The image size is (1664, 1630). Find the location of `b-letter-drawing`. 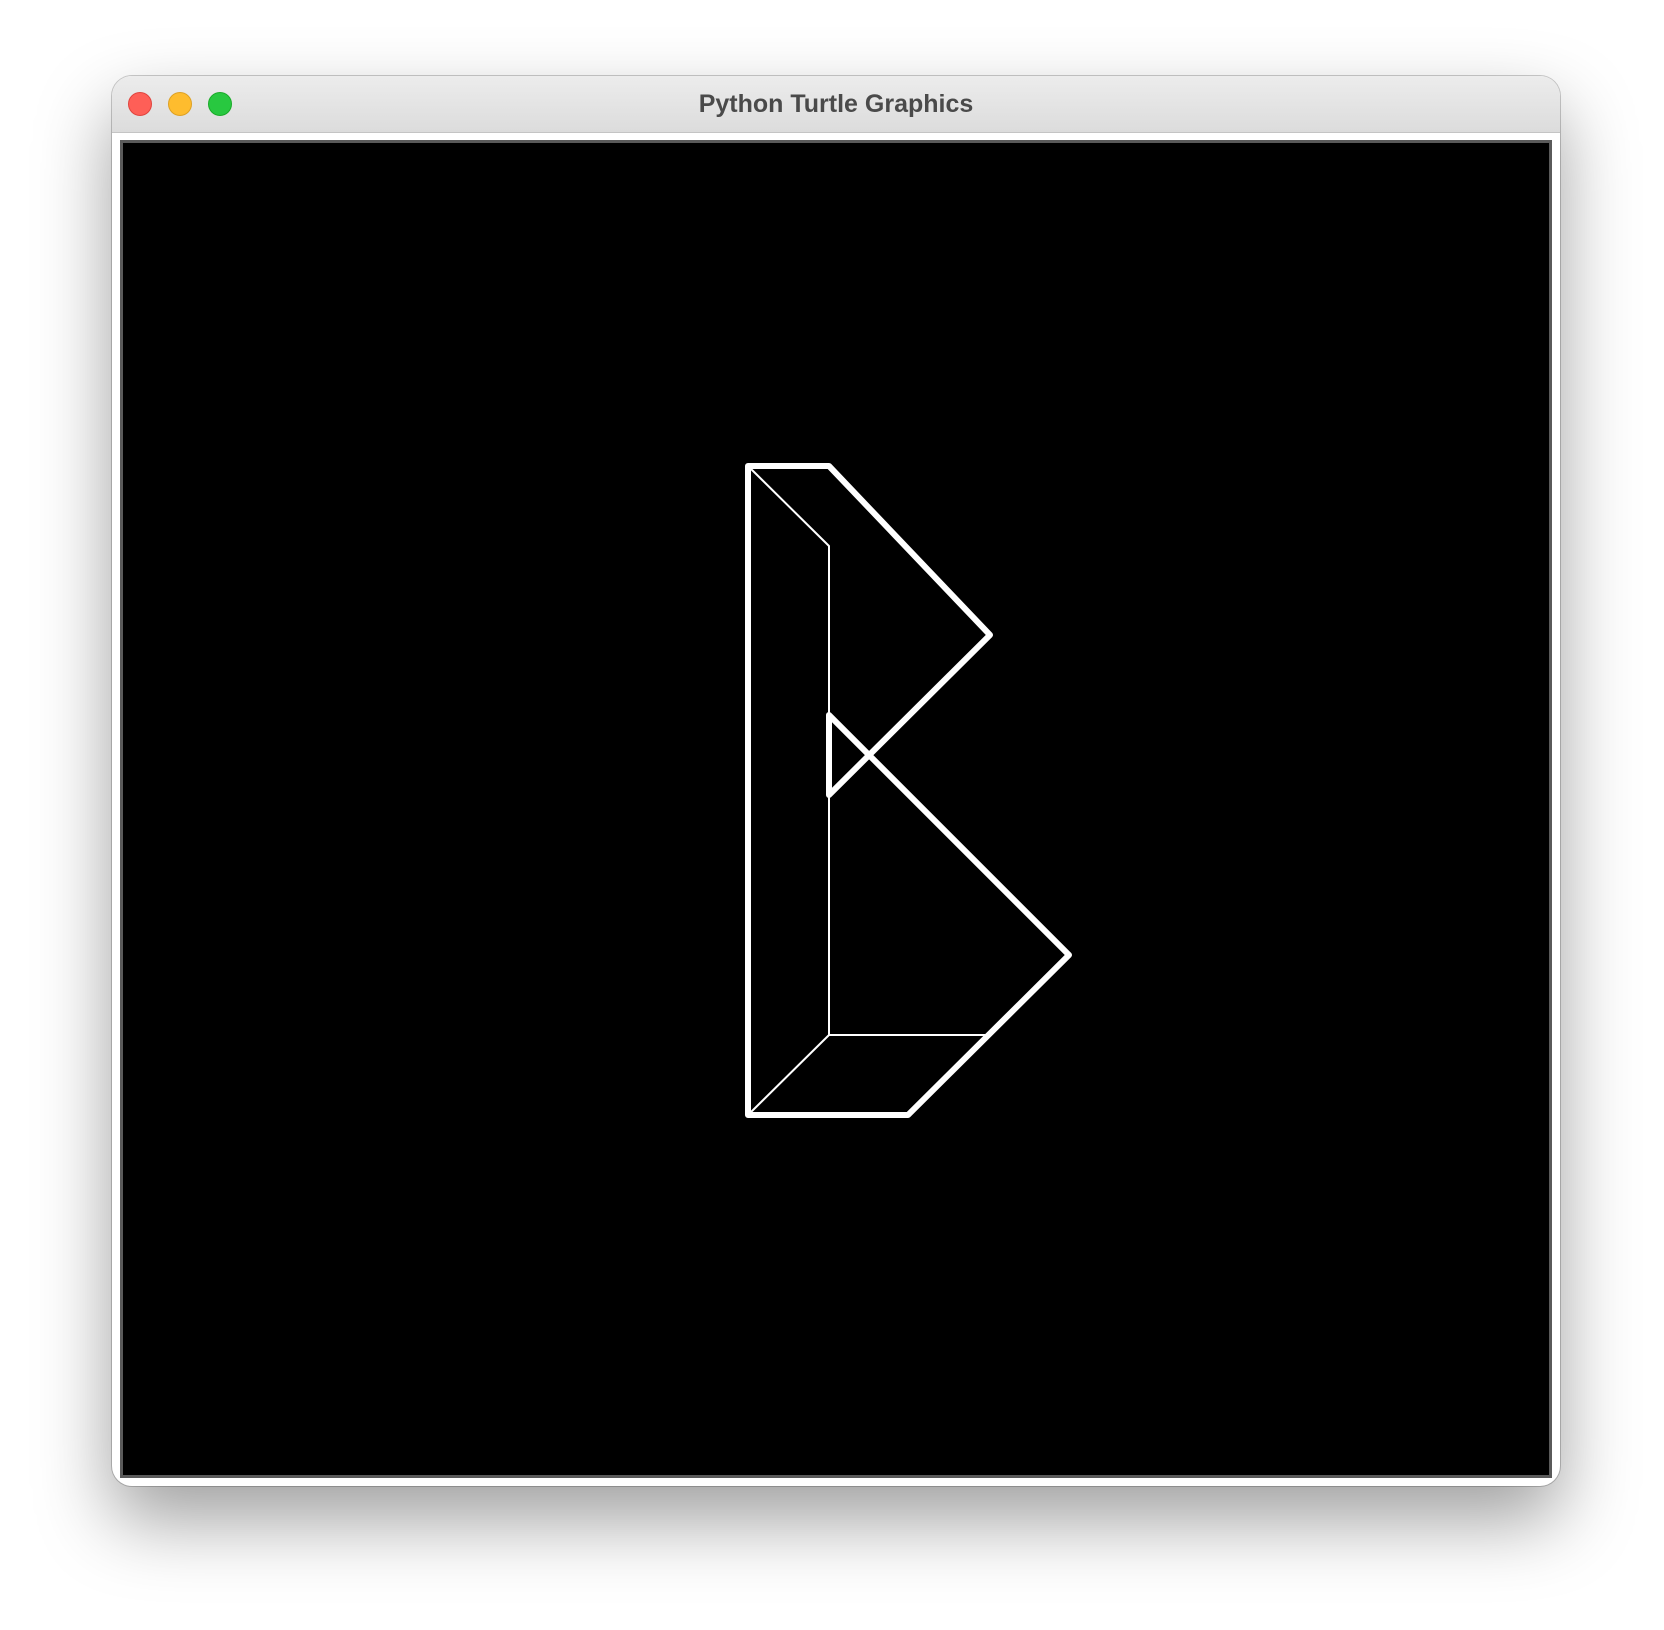

b-letter-drawing is located at coordinates (908, 790).